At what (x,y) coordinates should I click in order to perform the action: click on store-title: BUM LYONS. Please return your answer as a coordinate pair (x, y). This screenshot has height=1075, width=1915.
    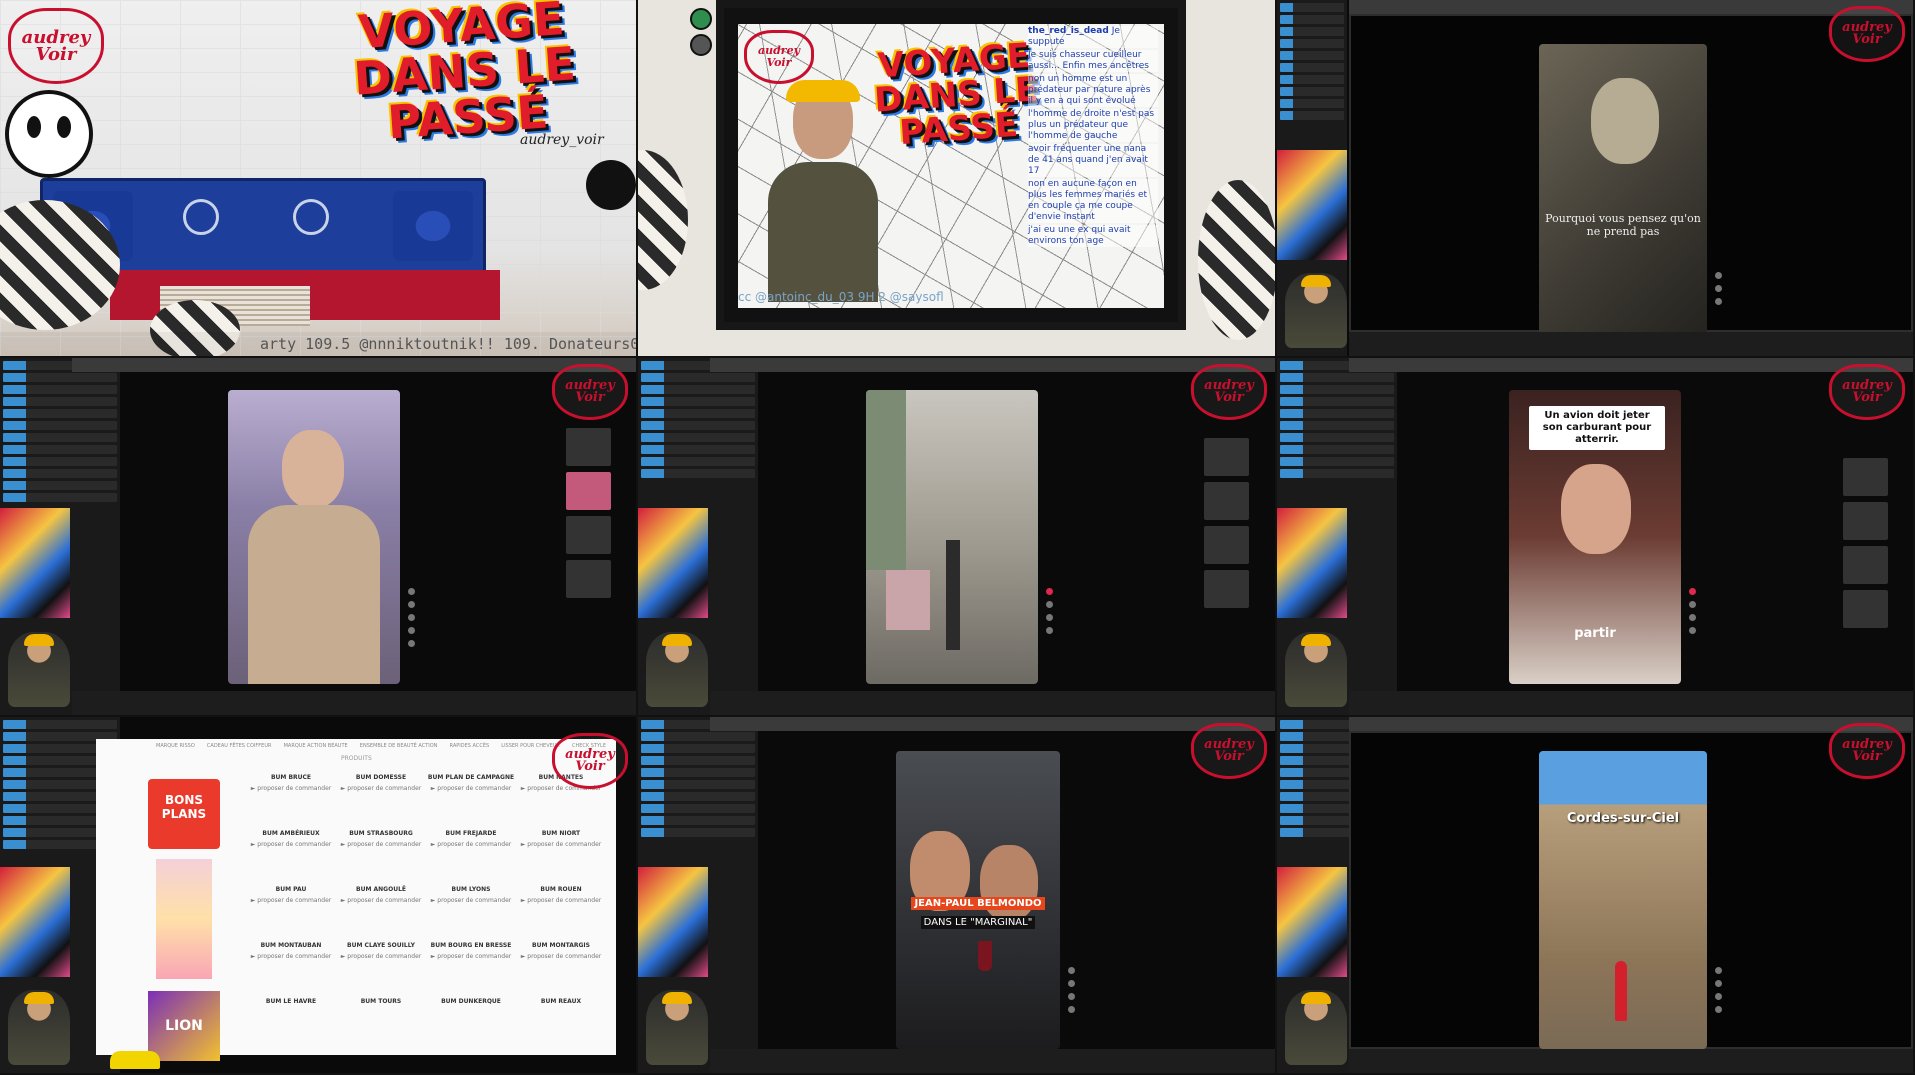
    Looking at the image, I should click on (471, 889).